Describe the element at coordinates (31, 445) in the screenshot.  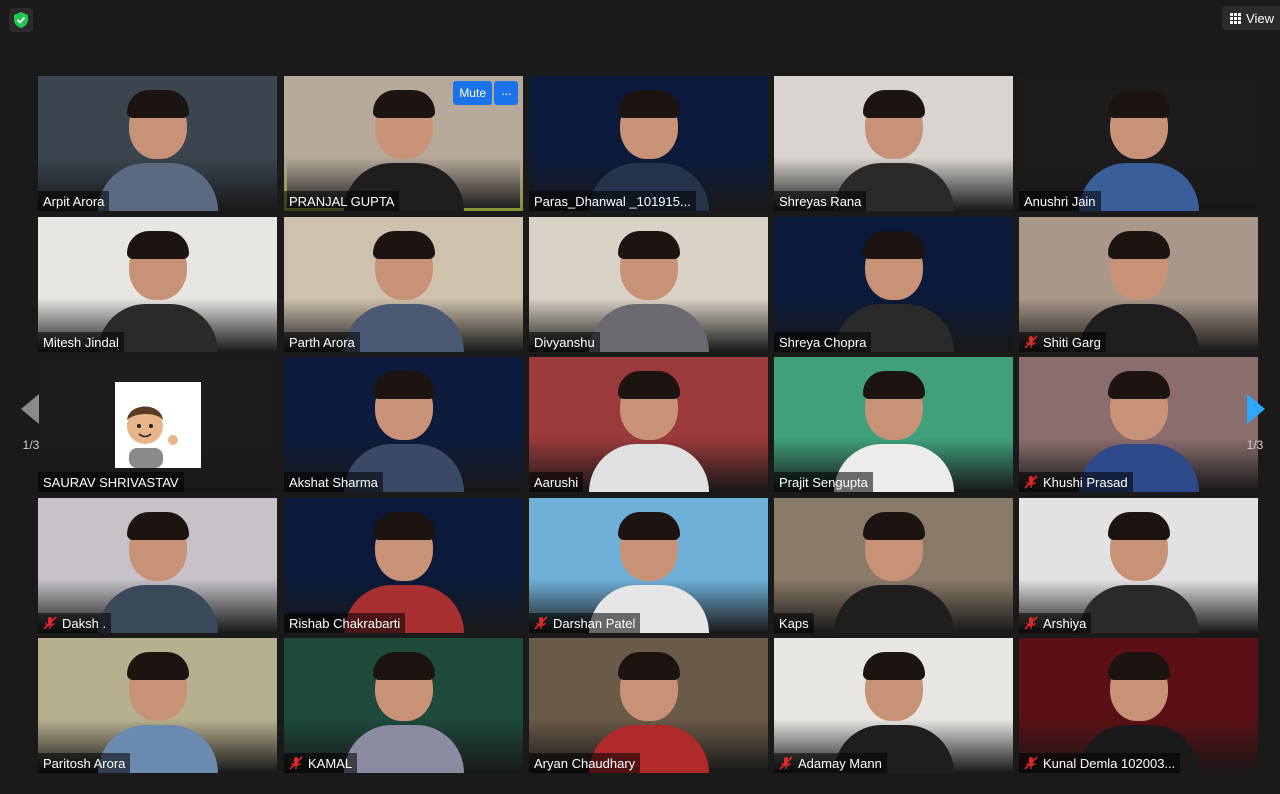
I see `page-indicator-left: 1/3` at that location.